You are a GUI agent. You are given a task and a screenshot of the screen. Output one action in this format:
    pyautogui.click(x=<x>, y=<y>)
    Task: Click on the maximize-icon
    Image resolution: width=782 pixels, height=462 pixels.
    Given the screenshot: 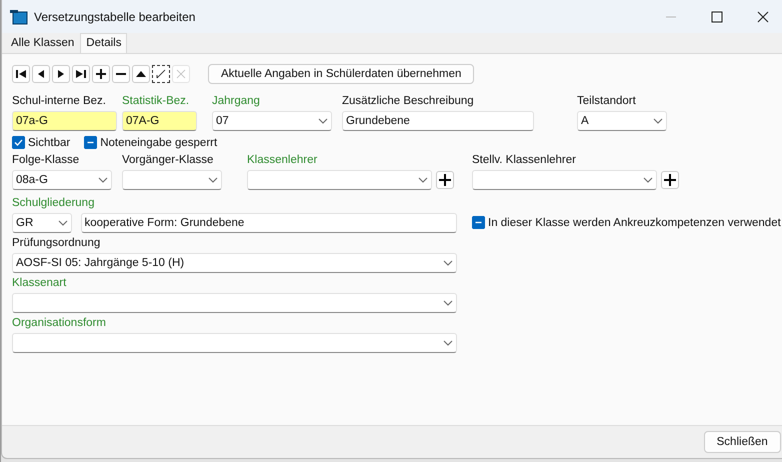 What is the action you would take?
    pyautogui.click(x=716, y=16)
    